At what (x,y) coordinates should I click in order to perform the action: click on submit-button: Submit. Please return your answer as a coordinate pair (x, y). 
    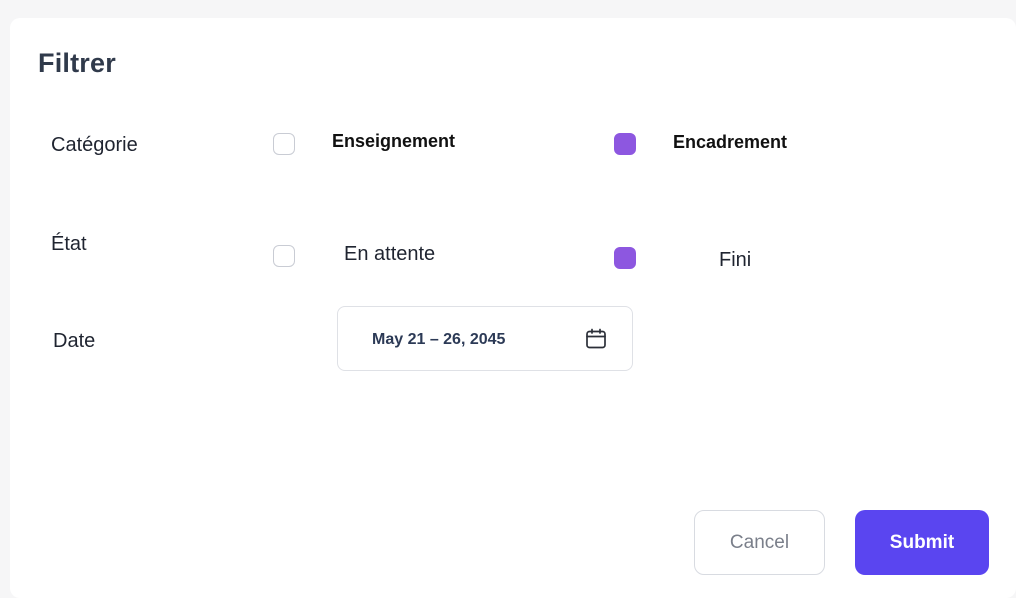
    Looking at the image, I should click on (922, 542).